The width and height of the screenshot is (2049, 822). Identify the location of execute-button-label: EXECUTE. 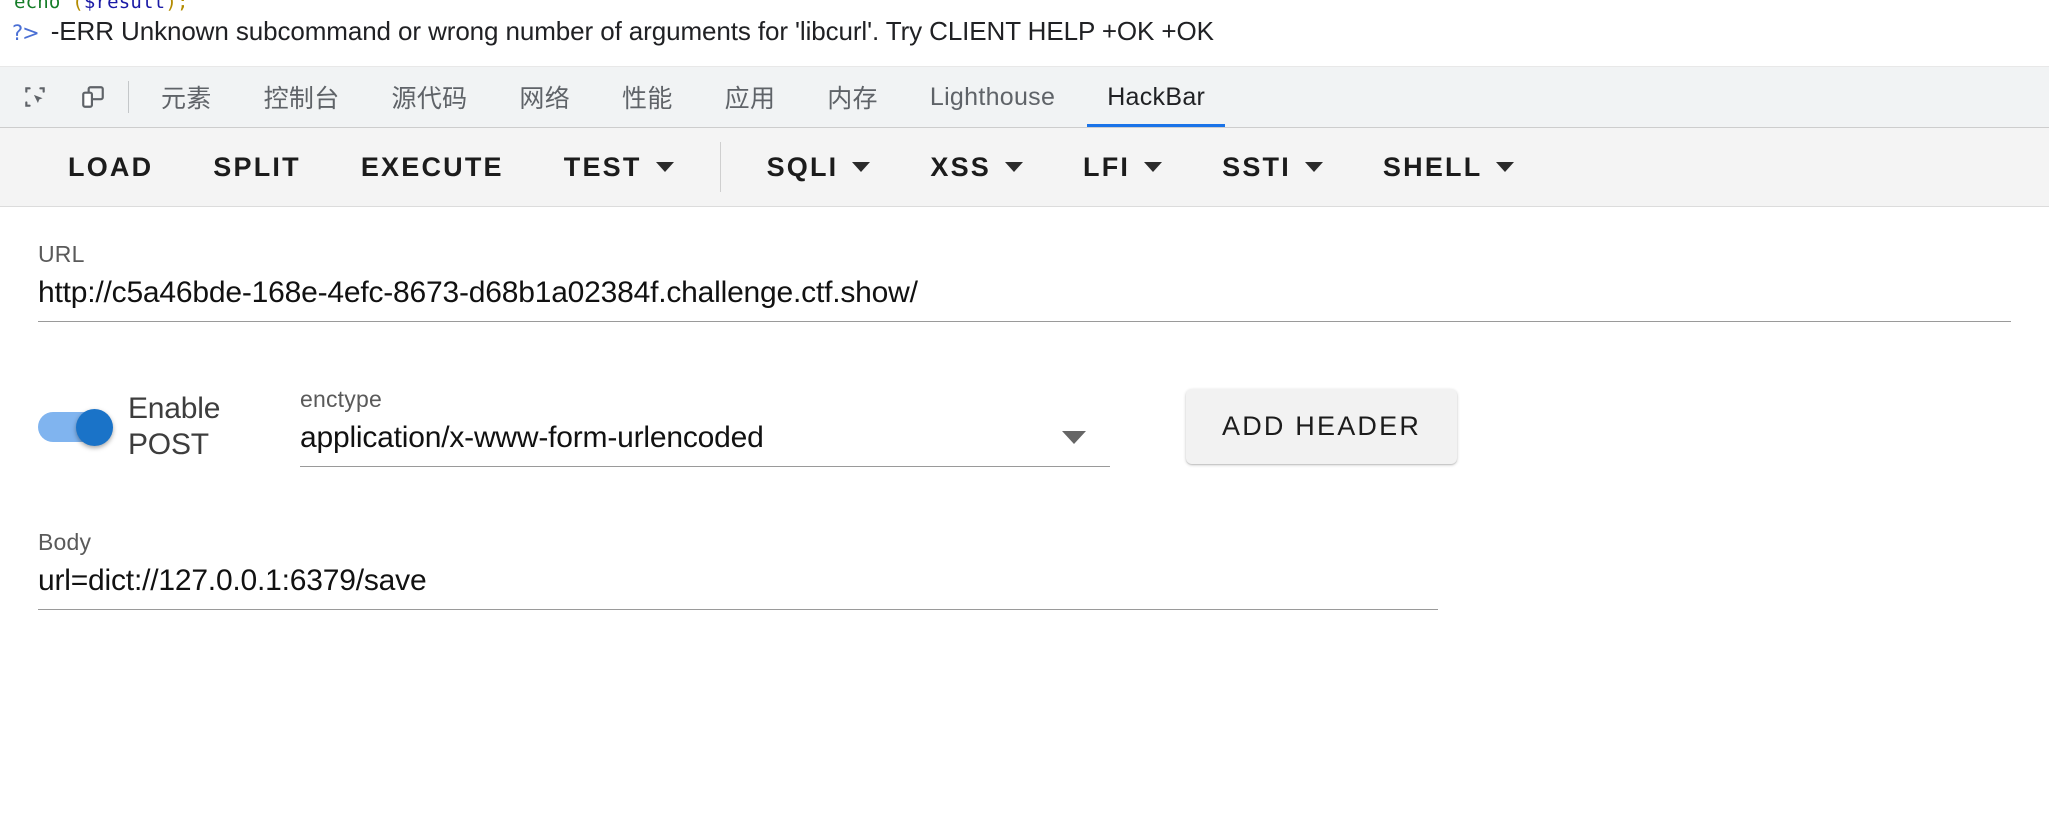
(432, 166).